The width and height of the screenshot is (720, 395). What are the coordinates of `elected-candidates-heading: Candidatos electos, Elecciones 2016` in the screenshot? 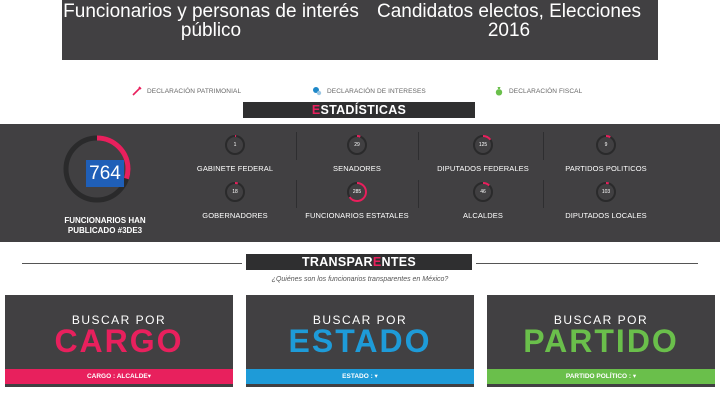 It's located at (509, 21).